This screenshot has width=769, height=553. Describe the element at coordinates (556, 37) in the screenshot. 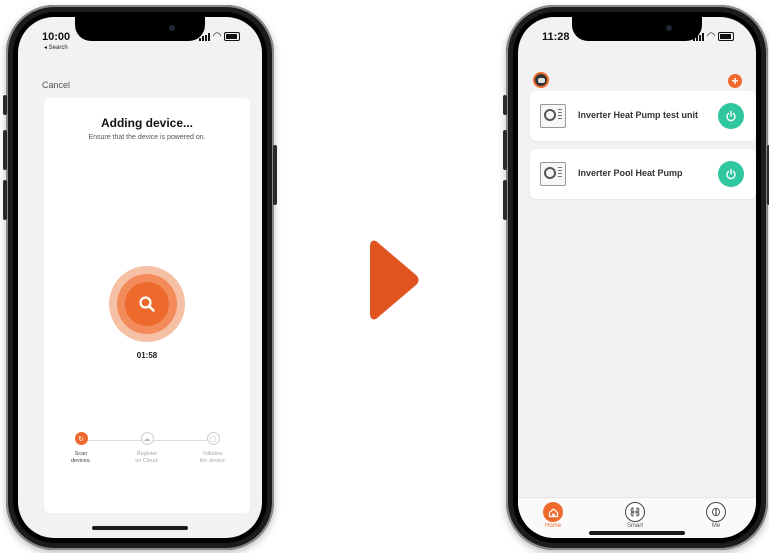

I see `status-time: 11:28` at that location.